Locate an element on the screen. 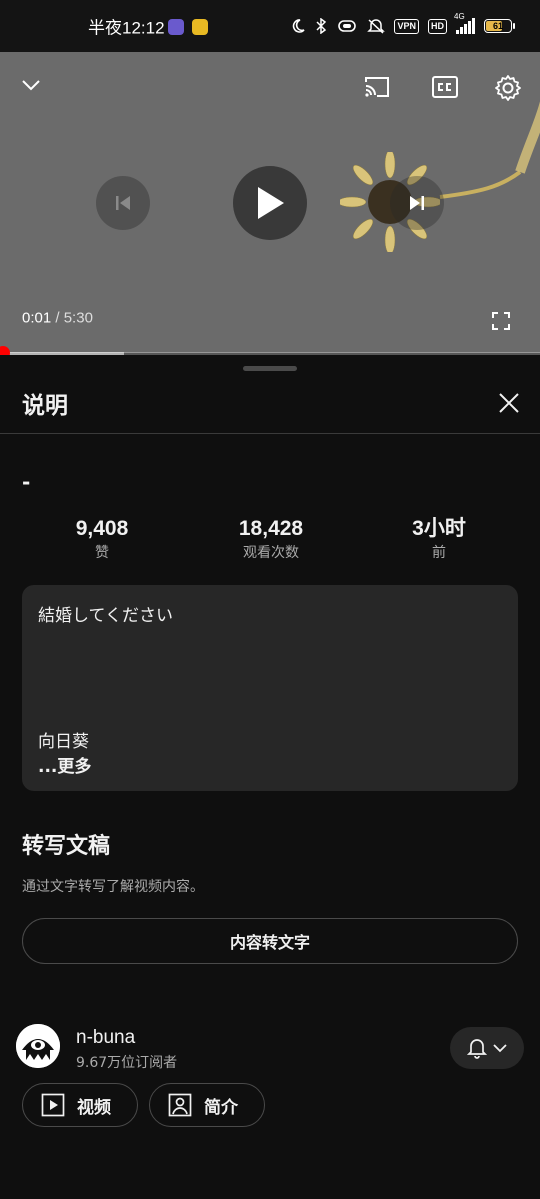 The width and height of the screenshot is (540, 1199). mute-icon is located at coordinates (376, 26).